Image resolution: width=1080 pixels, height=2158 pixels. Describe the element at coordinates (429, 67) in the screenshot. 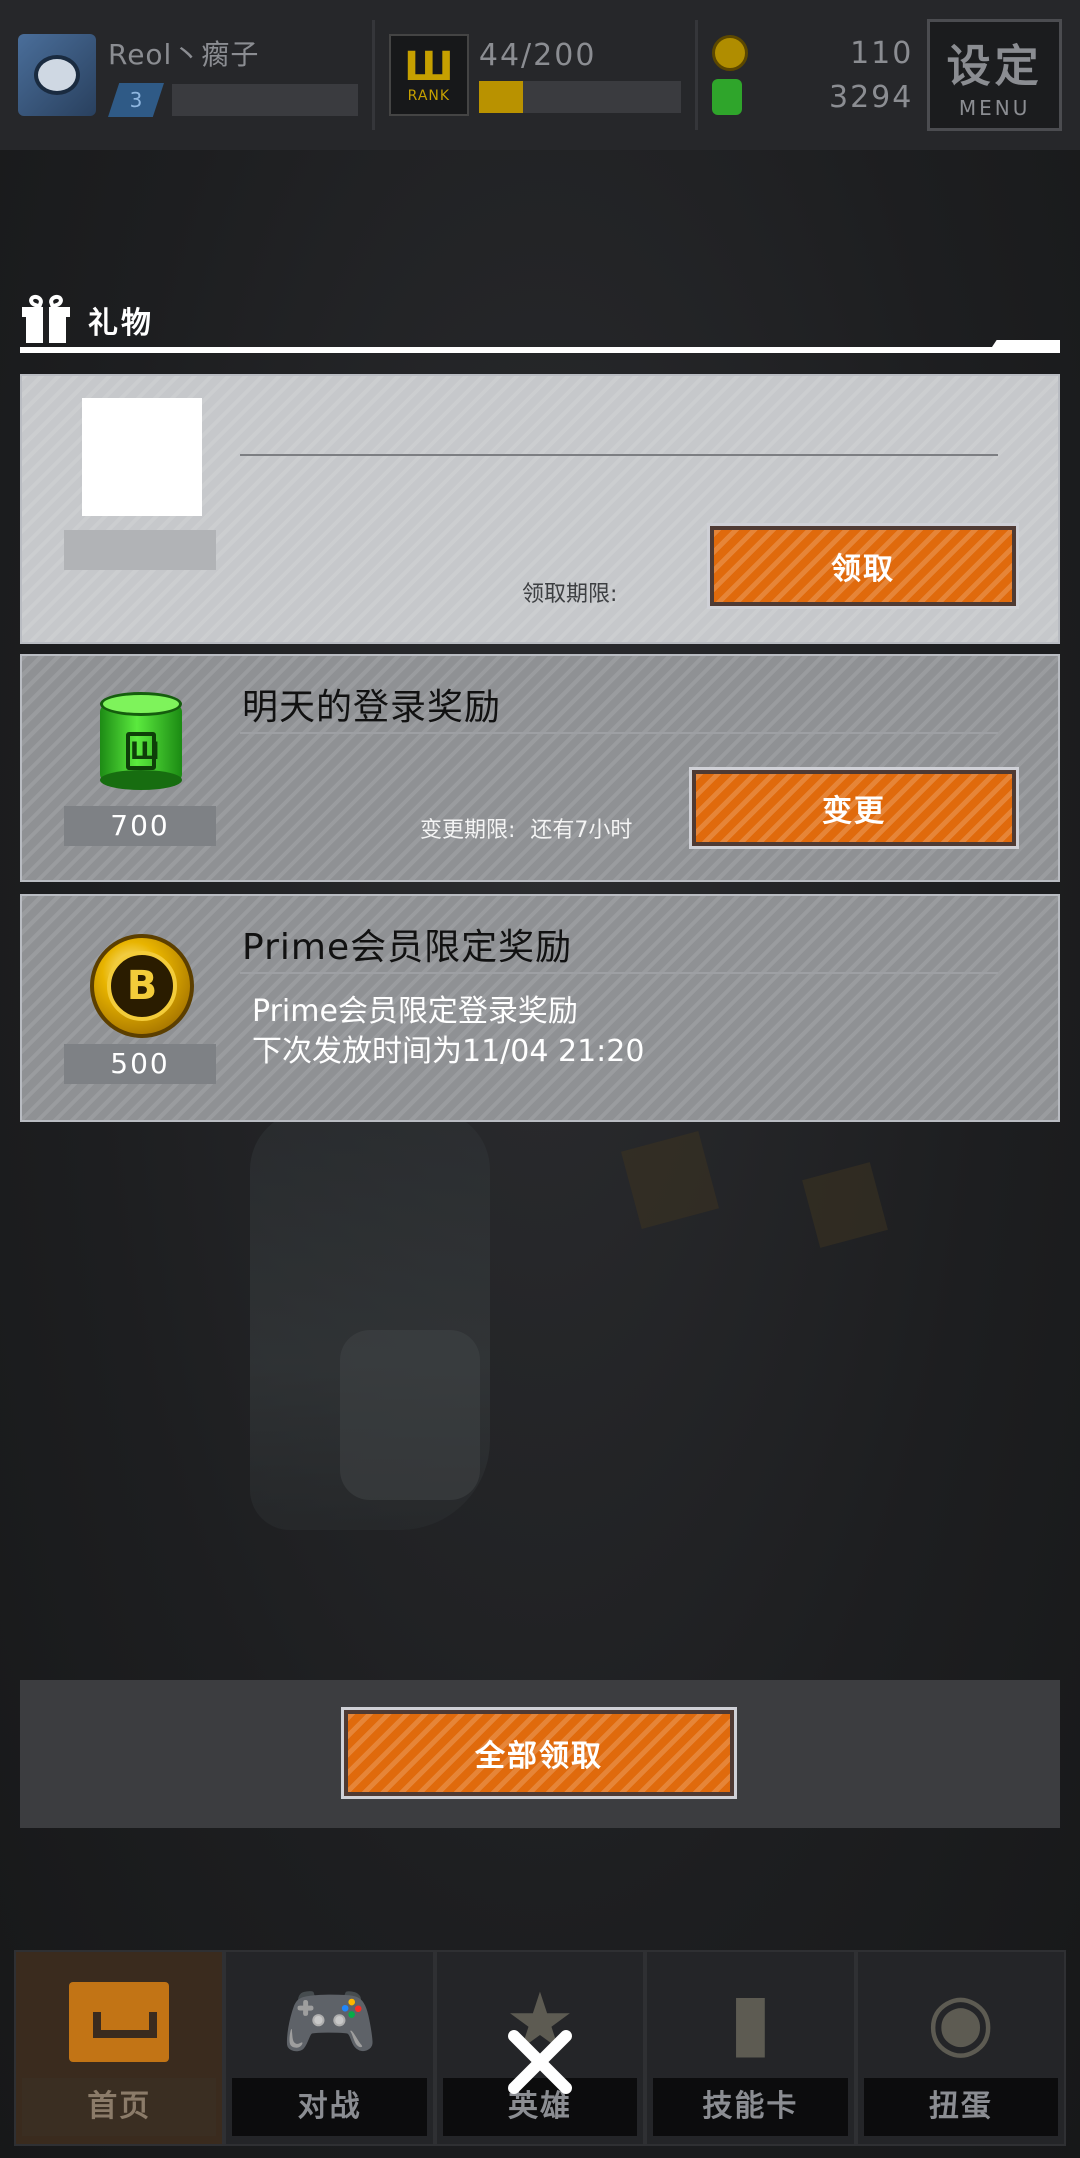

I see `rank-glyph: Ш` at that location.